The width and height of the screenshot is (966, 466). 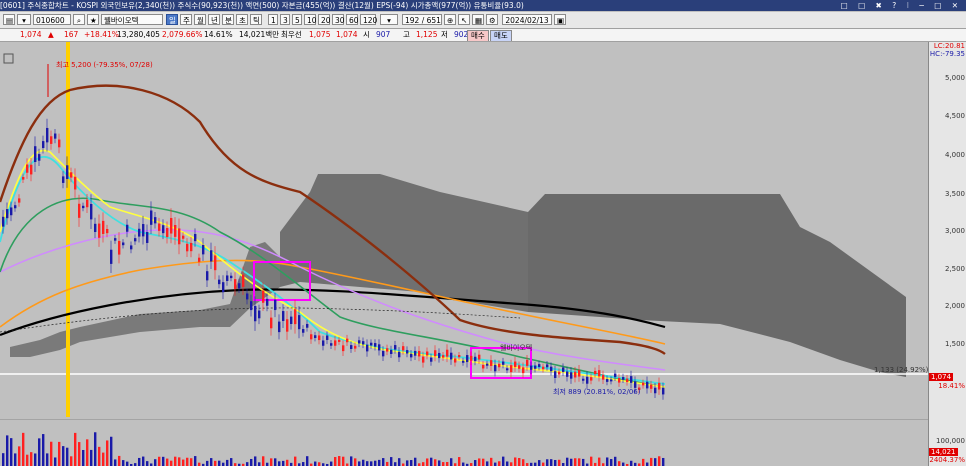 I want to click on turnover: 14.61%, so click(x=218, y=34).